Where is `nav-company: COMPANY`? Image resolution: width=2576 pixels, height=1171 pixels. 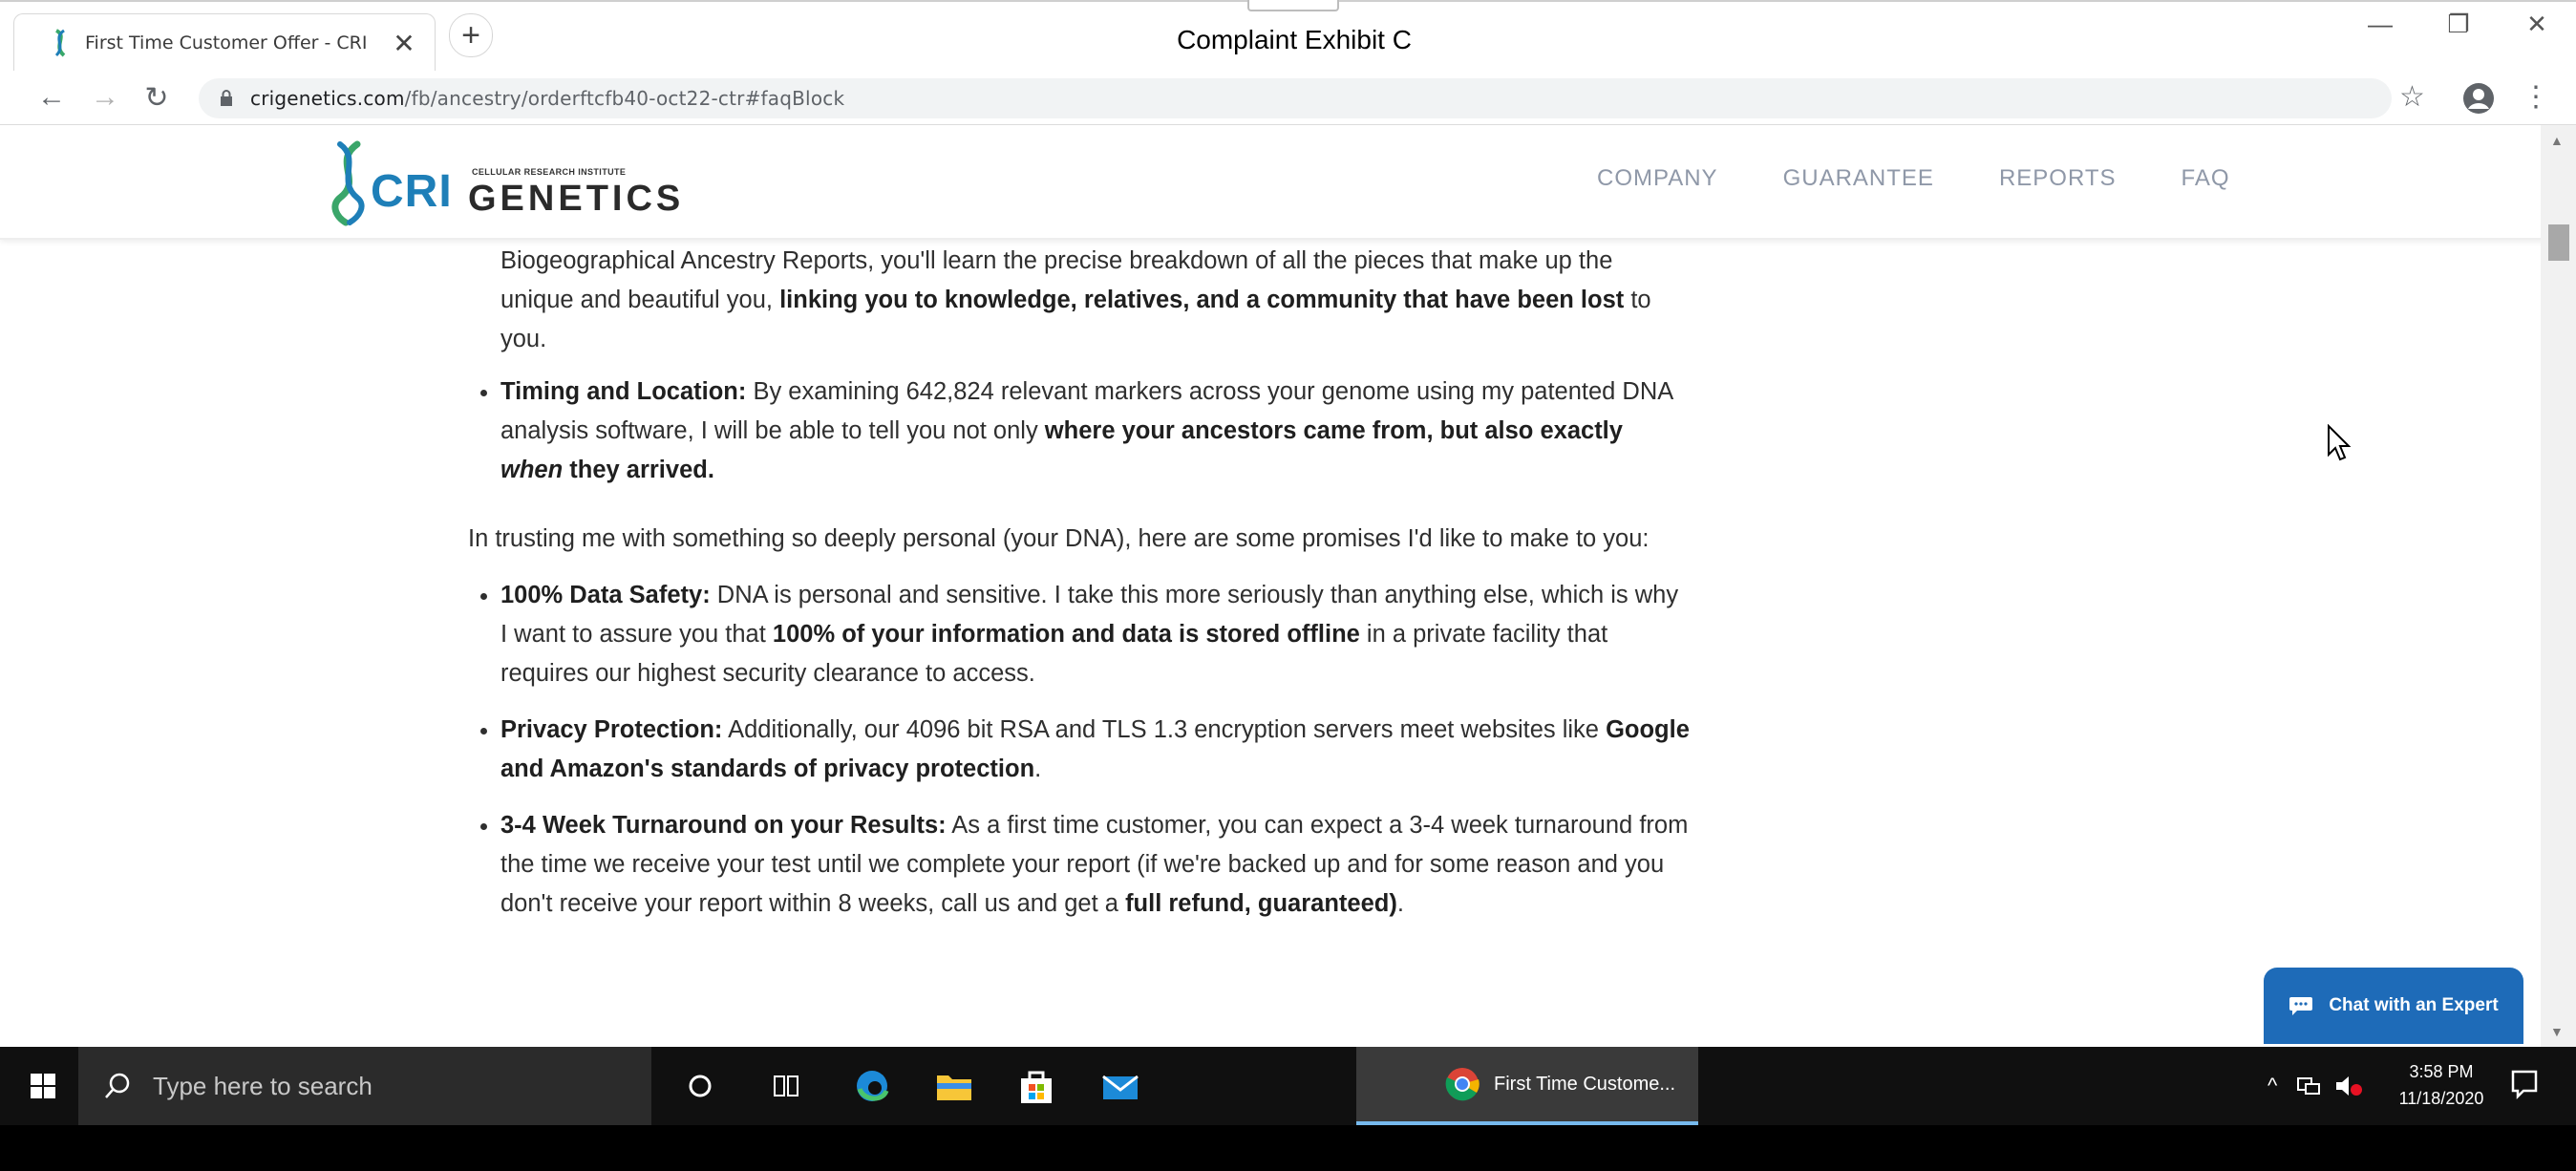 nav-company: COMPANY is located at coordinates (1658, 178).